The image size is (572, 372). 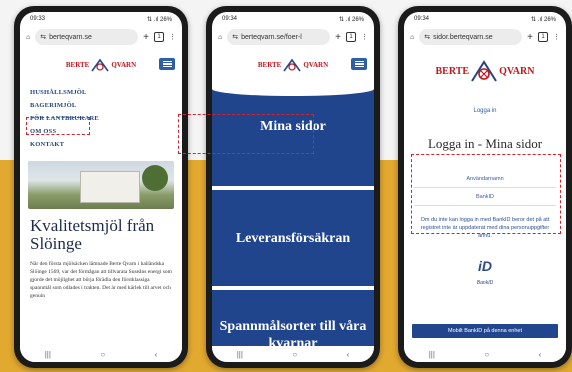 What do you see at coordinates (58, 126) in the screenshot?
I see `highlight-menu-items` at bounding box center [58, 126].